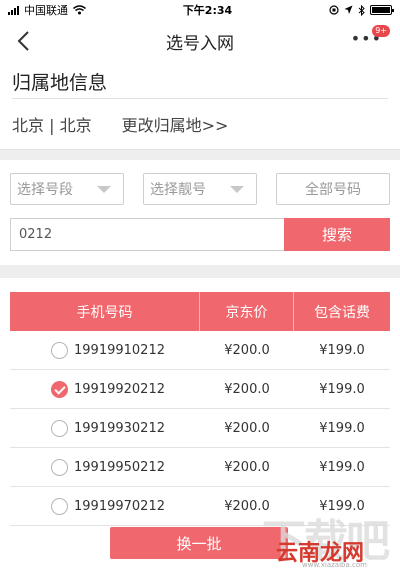  Describe the element at coordinates (334, 565) in the screenshot. I see `watermark-url: www.xiazaiba.com` at that location.